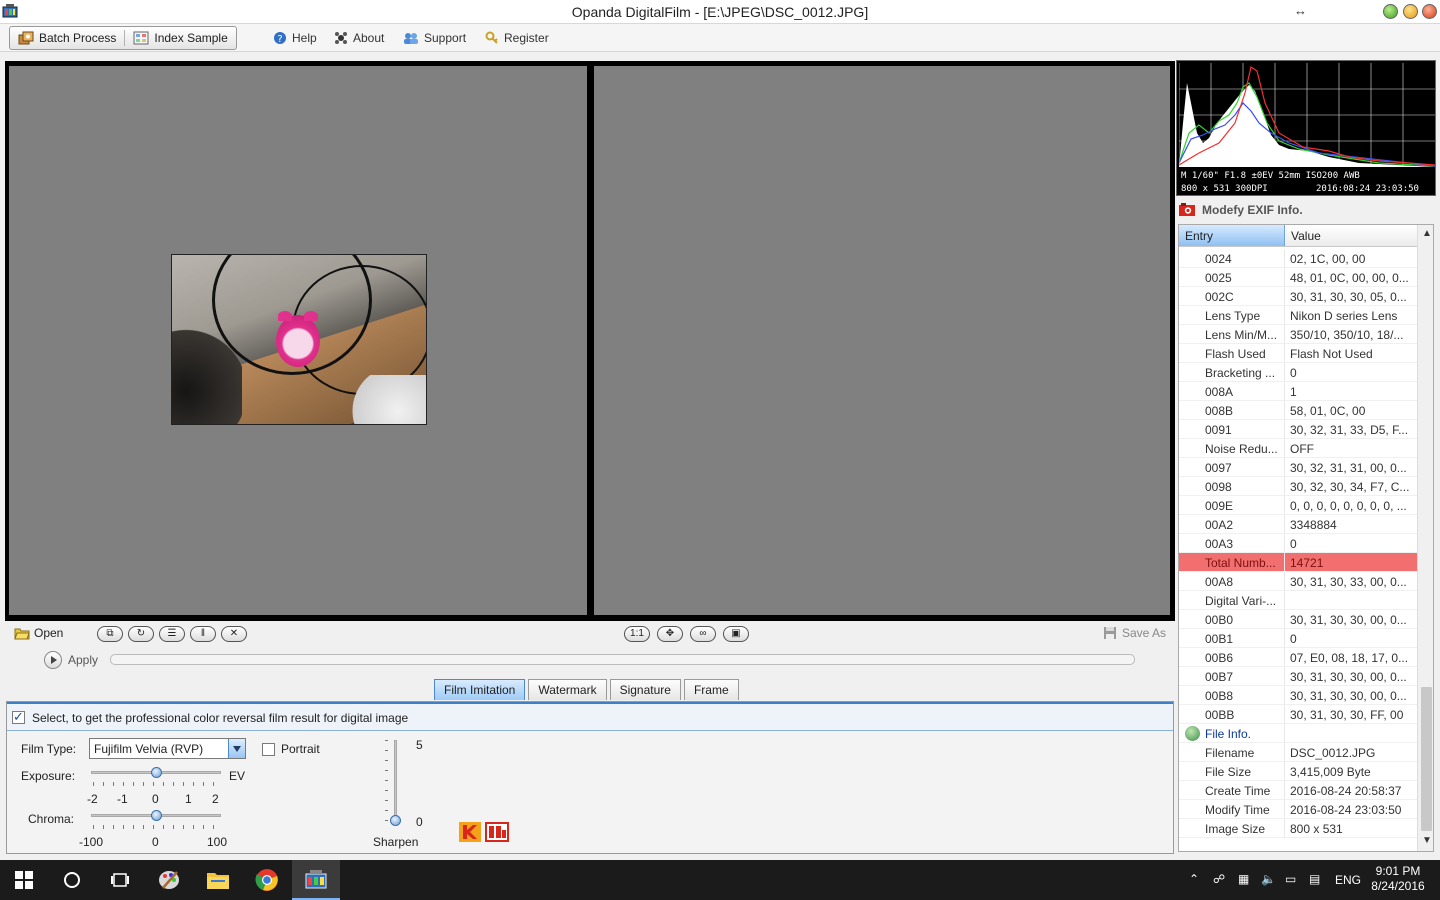 The width and height of the screenshot is (1440, 900). Describe the element at coordinates (1300, 10) in the screenshot. I see `resize-arrows-icon: ↔` at that location.